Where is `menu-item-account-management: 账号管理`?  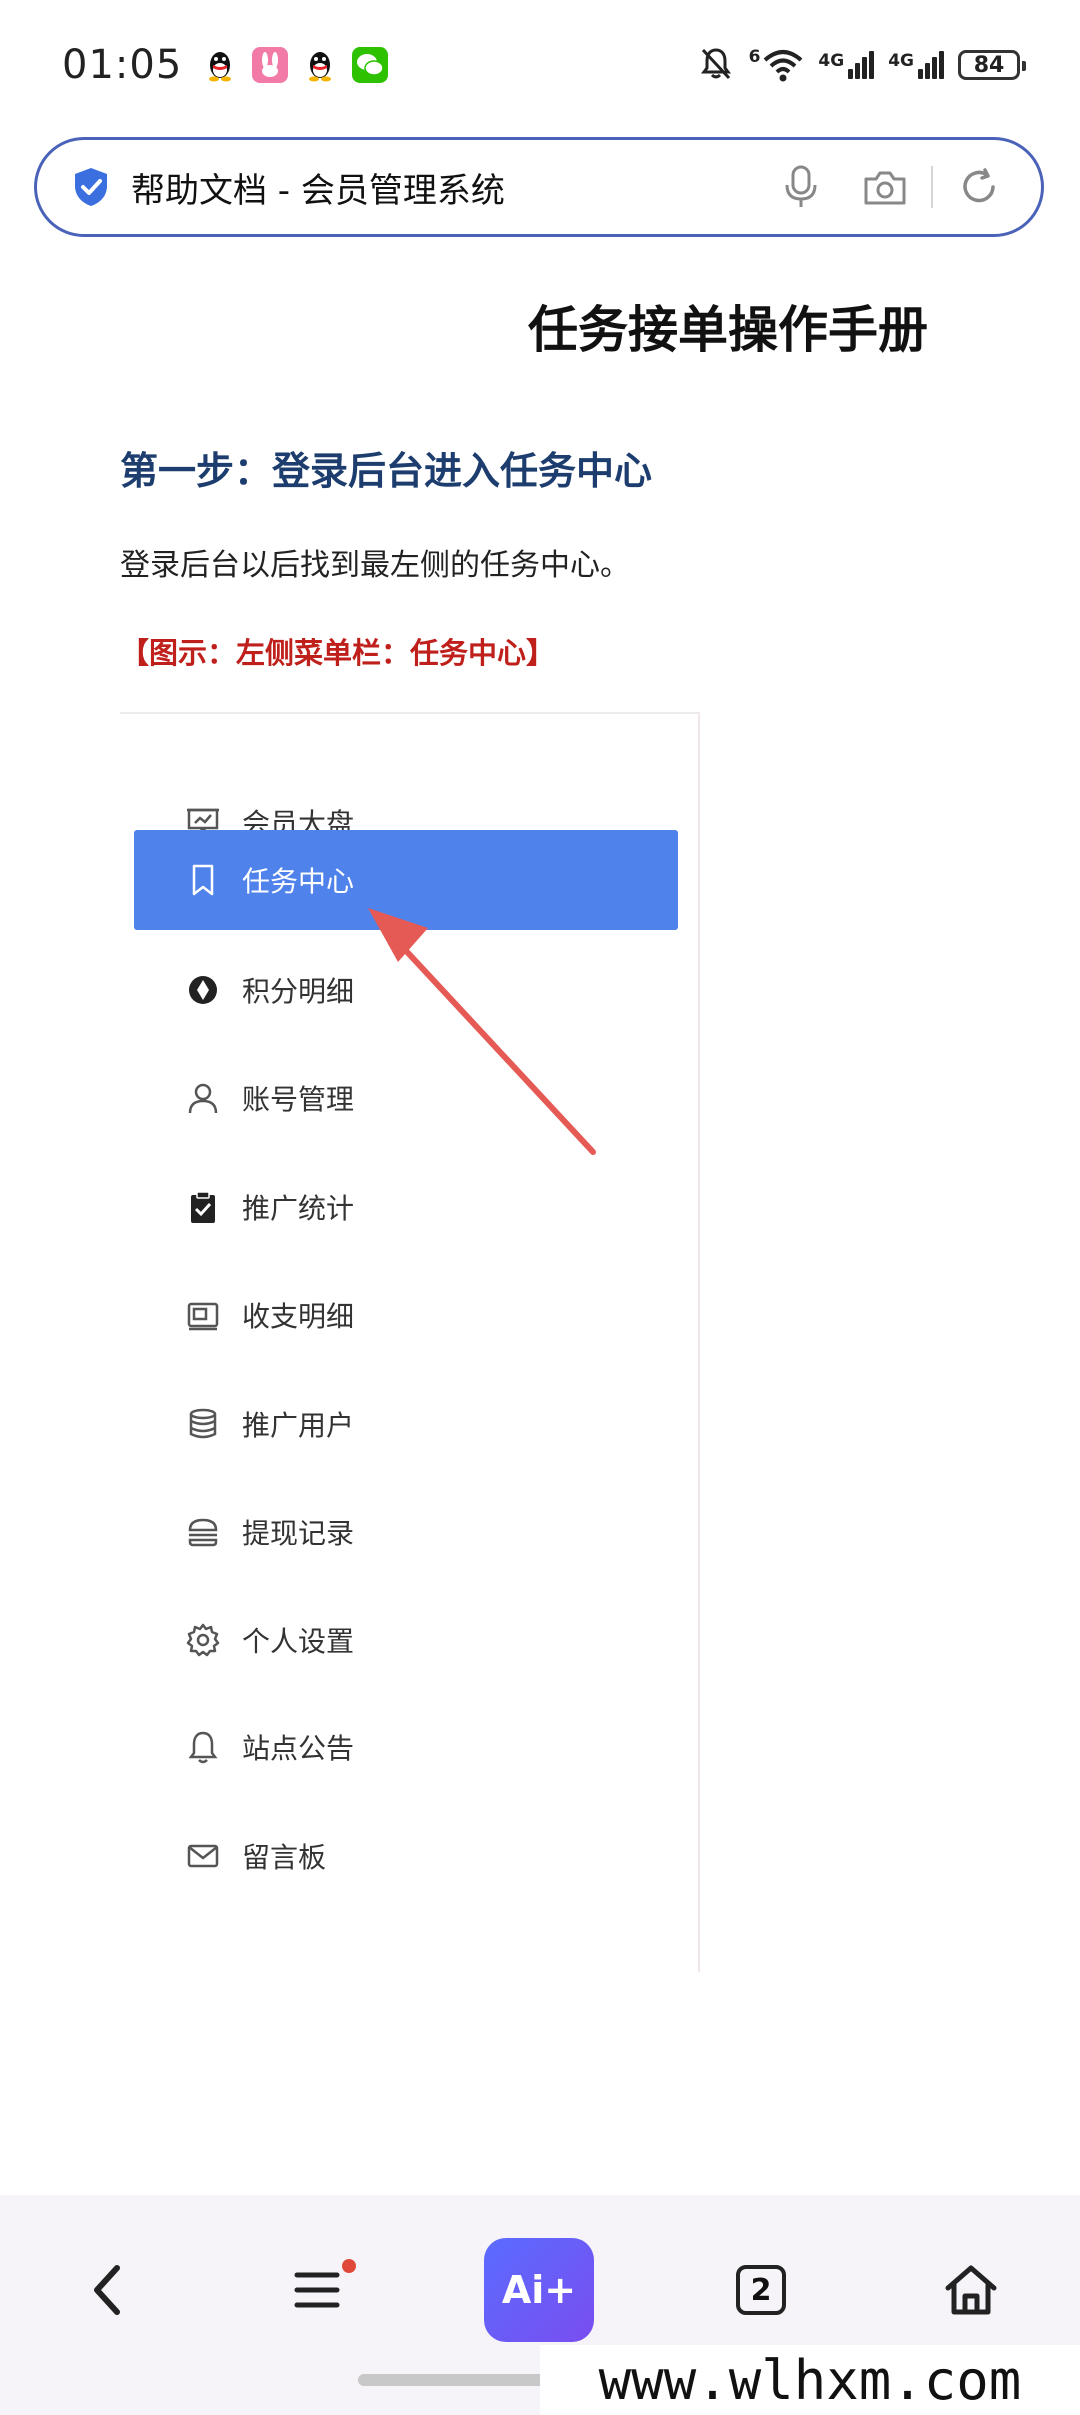 menu-item-account-management: 账号管理 is located at coordinates (406, 1098).